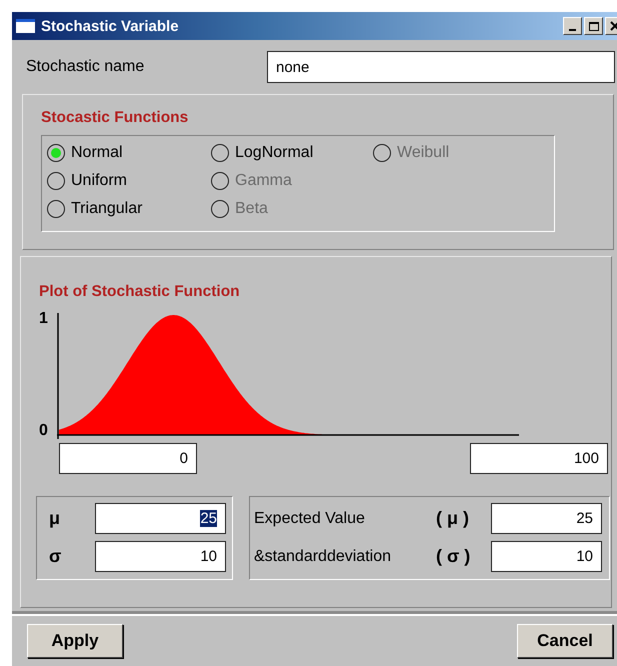 The image size is (617, 666). What do you see at coordinates (539, 458) in the screenshot?
I see `range-max-field: 100` at bounding box center [539, 458].